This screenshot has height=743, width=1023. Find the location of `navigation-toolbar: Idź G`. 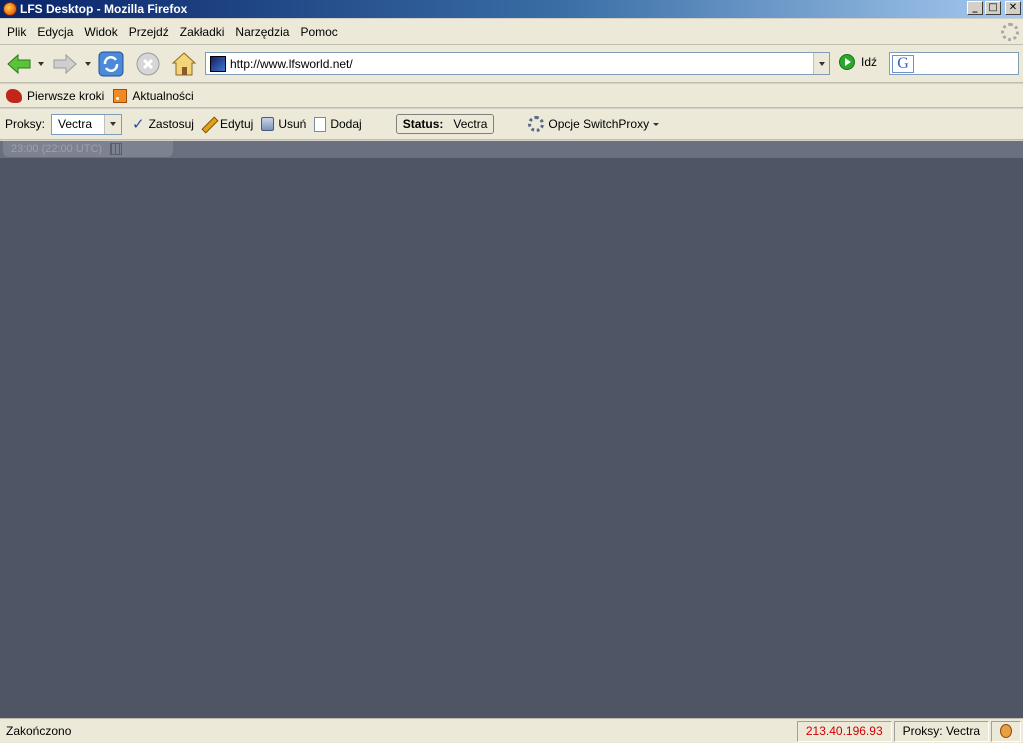

navigation-toolbar: Idź G is located at coordinates (511, 64).